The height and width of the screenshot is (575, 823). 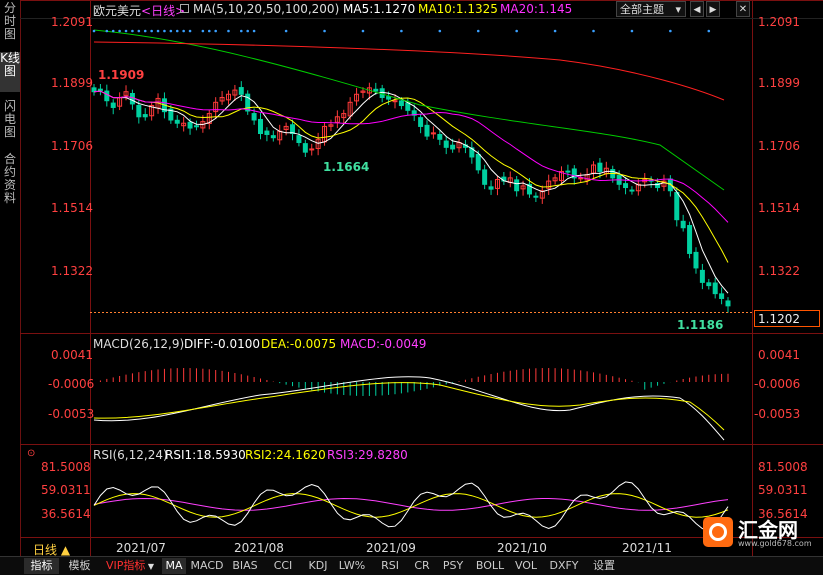 I want to click on low-price-label: 1.1664, so click(x=346, y=167).